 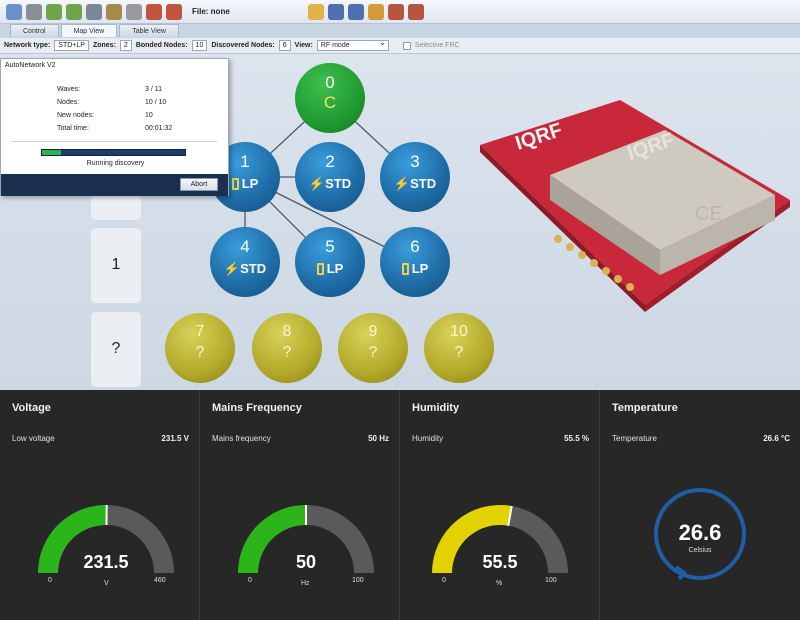 I want to click on node-number: 9, so click(x=373, y=331).